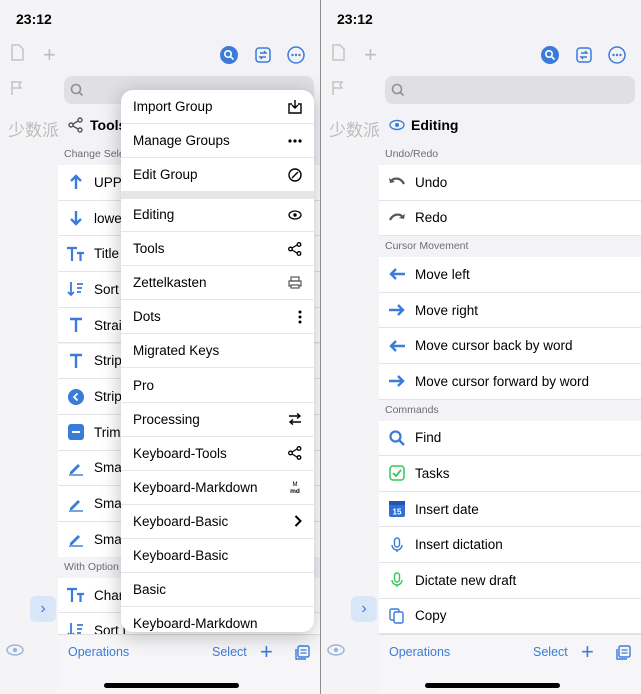  I want to click on printer-icon, so click(295, 282).